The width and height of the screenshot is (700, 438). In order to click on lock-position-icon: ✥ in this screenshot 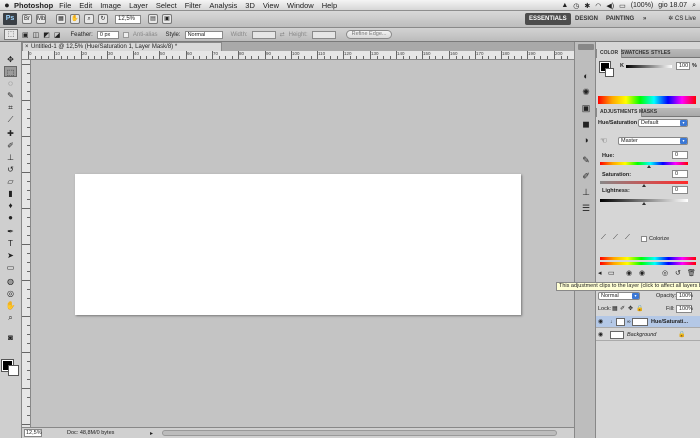, I will do `click(630, 308)`.